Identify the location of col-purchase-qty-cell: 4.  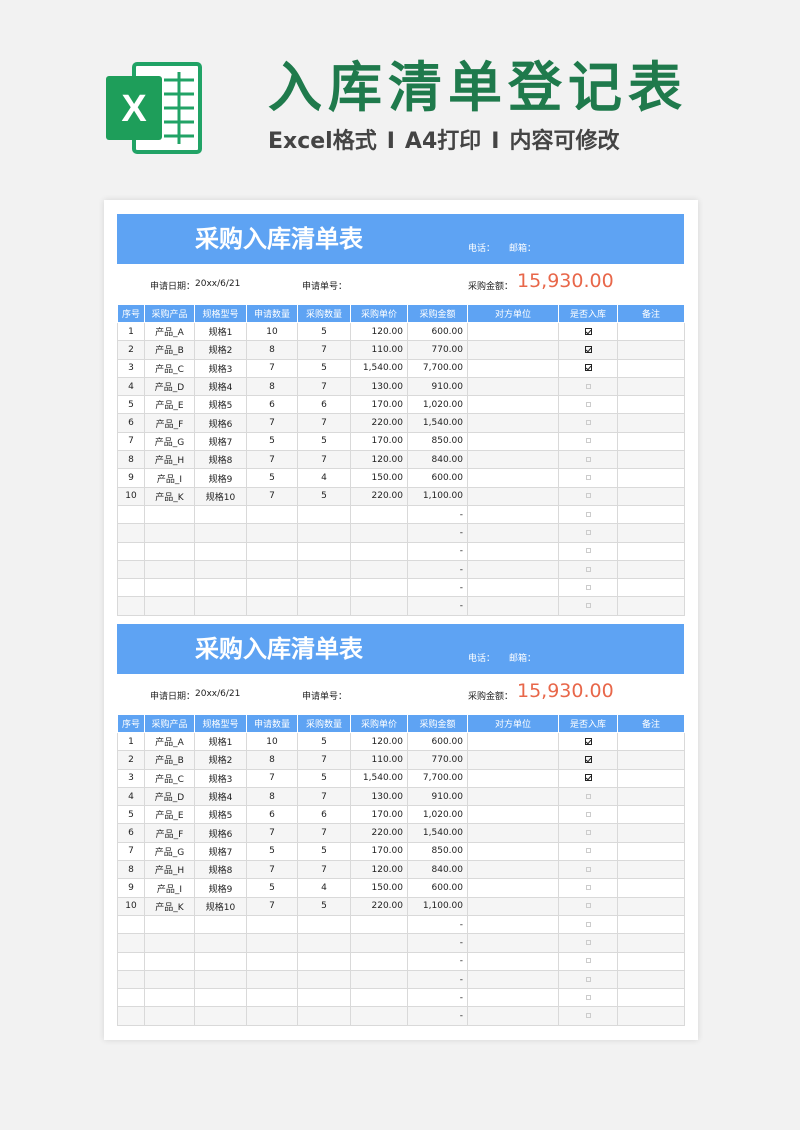
(324, 478).